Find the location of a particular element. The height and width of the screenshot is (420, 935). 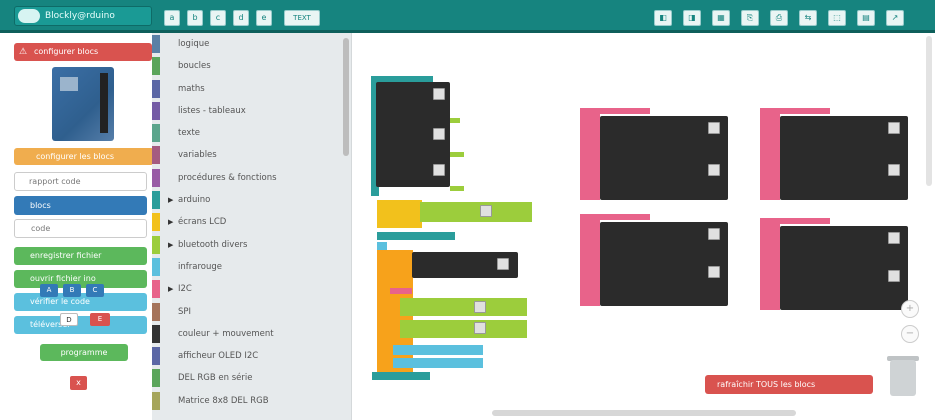

toolbox-category-label: SPI is located at coordinates (185, 311).